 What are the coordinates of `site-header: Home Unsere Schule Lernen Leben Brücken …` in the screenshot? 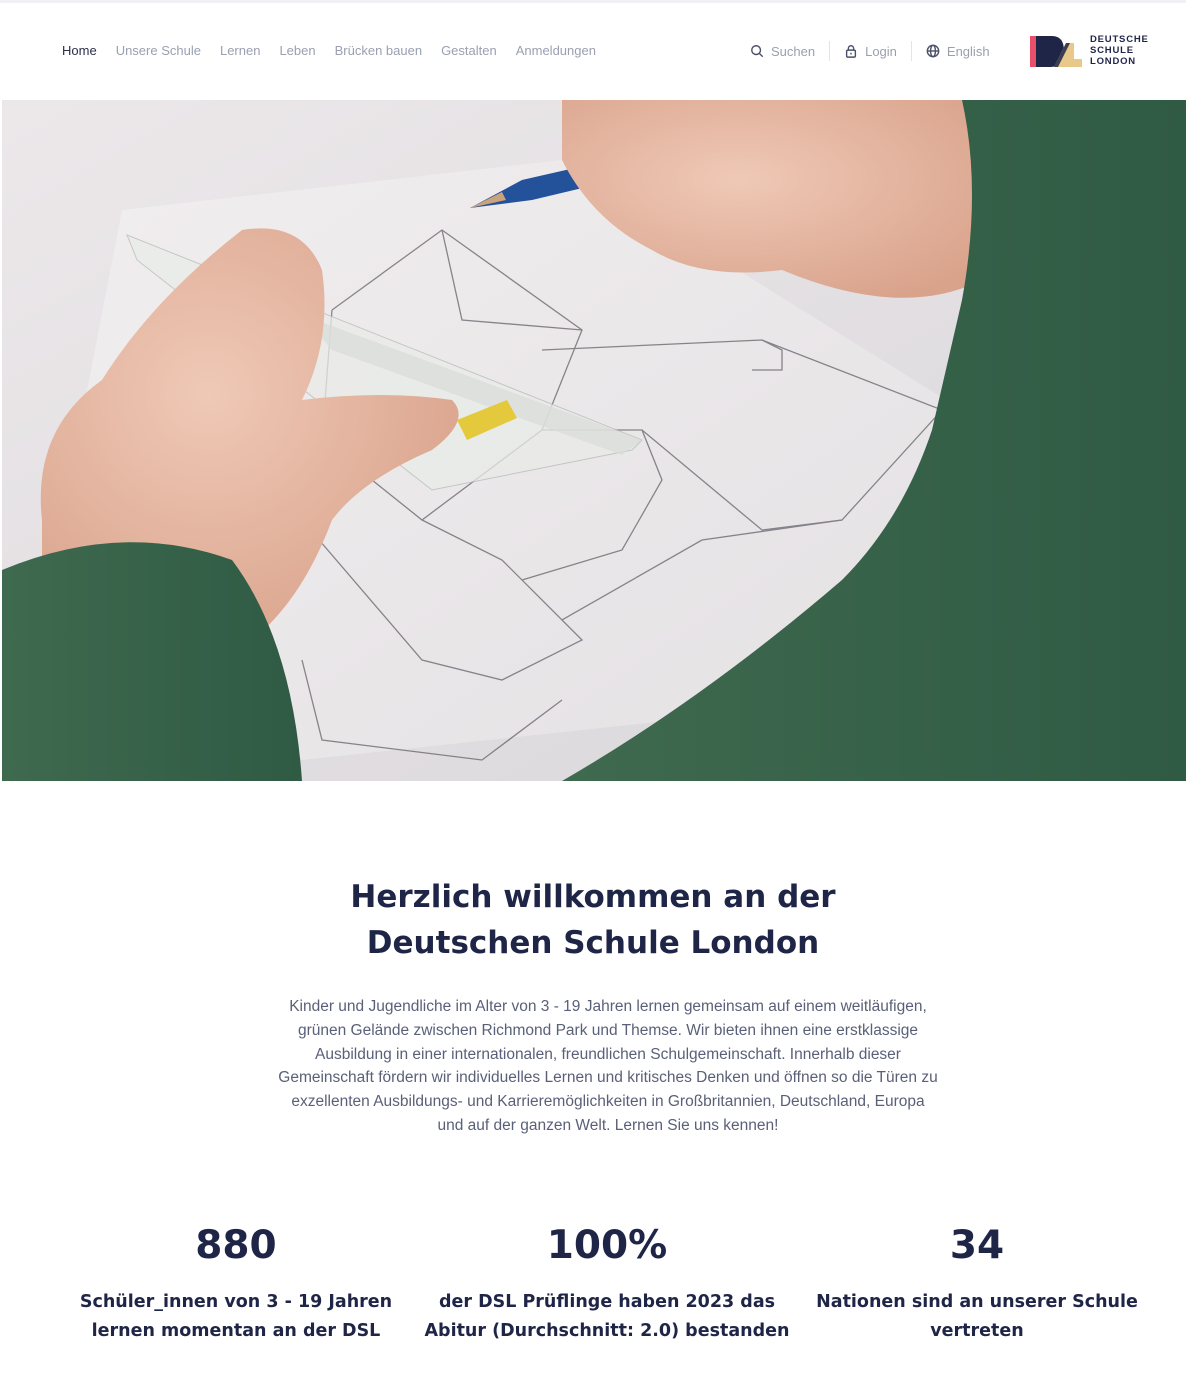 It's located at (593, 50).